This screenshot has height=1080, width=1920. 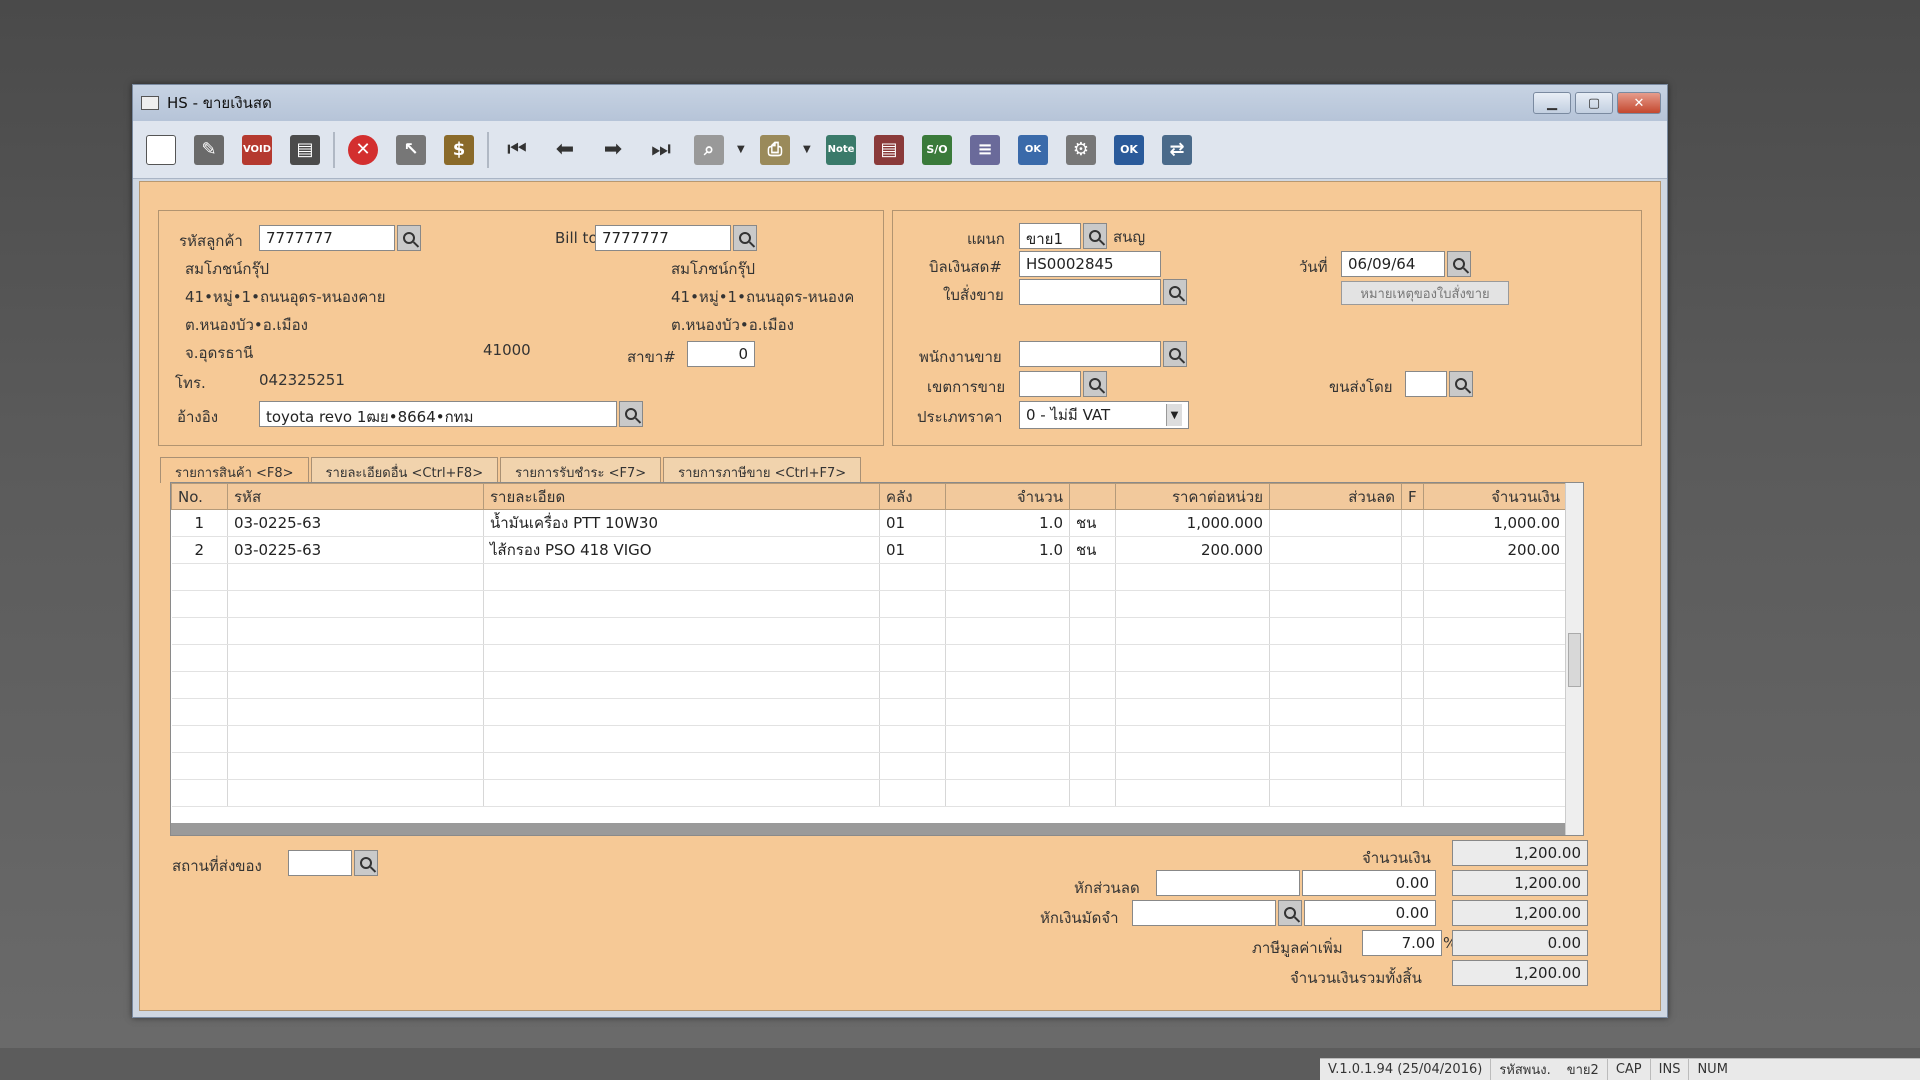 I want to click on col-discount: ส่วนลด, so click(x=1335, y=496).